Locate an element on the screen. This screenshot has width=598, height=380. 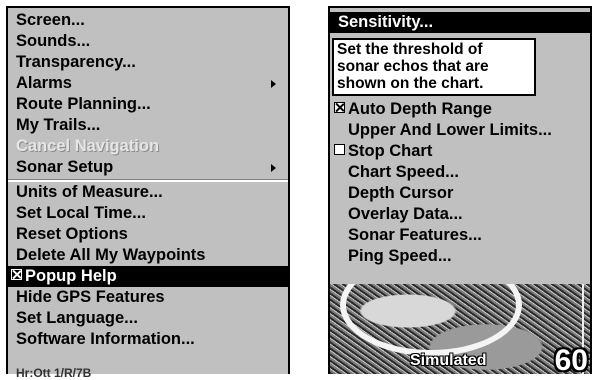
menu-item-label: Auto Depth Range is located at coordinates (420, 109).